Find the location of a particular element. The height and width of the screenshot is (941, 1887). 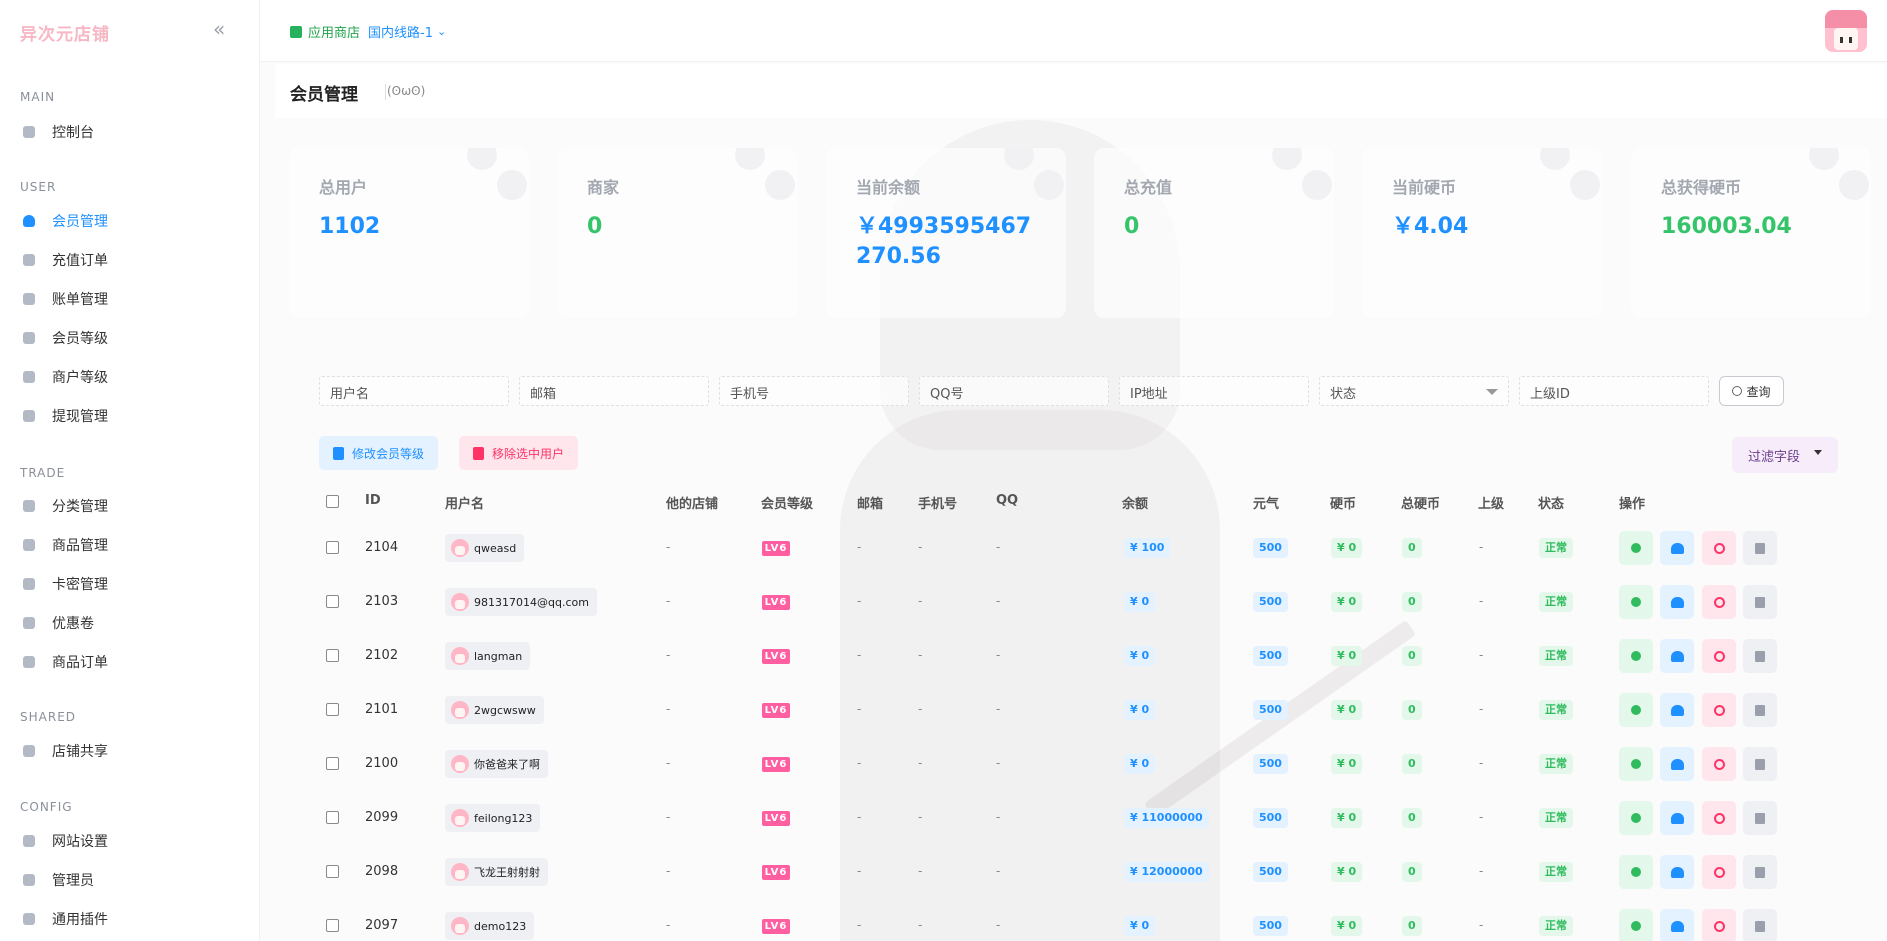

username-chip: 981317014@qq.com is located at coordinates (521, 602).